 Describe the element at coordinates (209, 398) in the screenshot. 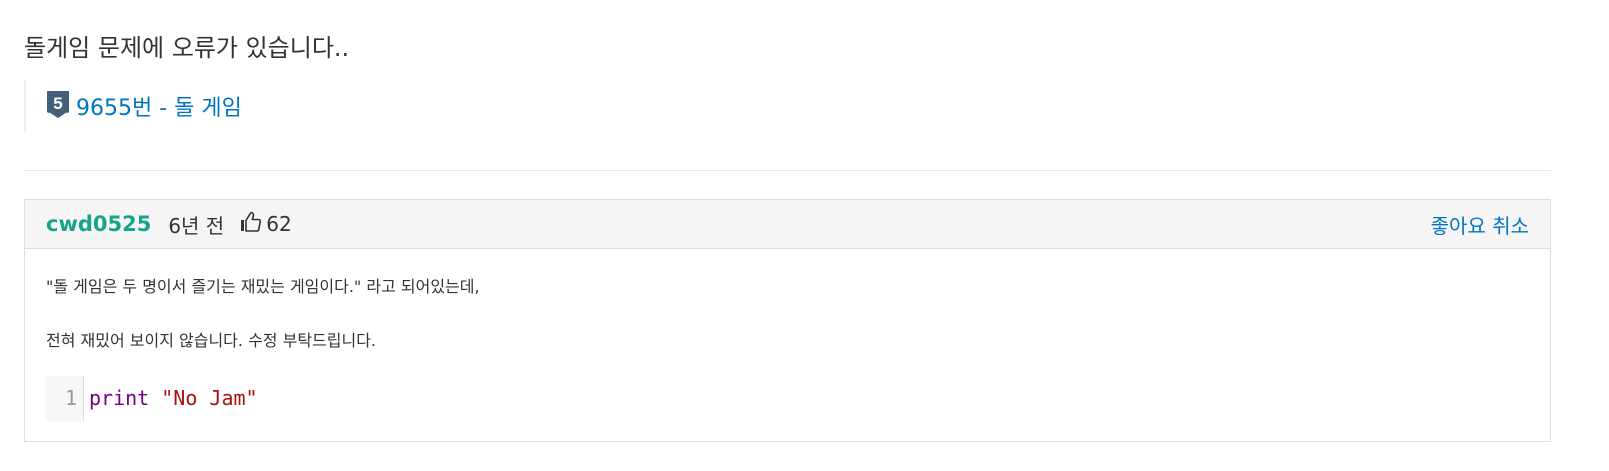

I see `code-string: "No Jam"` at that location.